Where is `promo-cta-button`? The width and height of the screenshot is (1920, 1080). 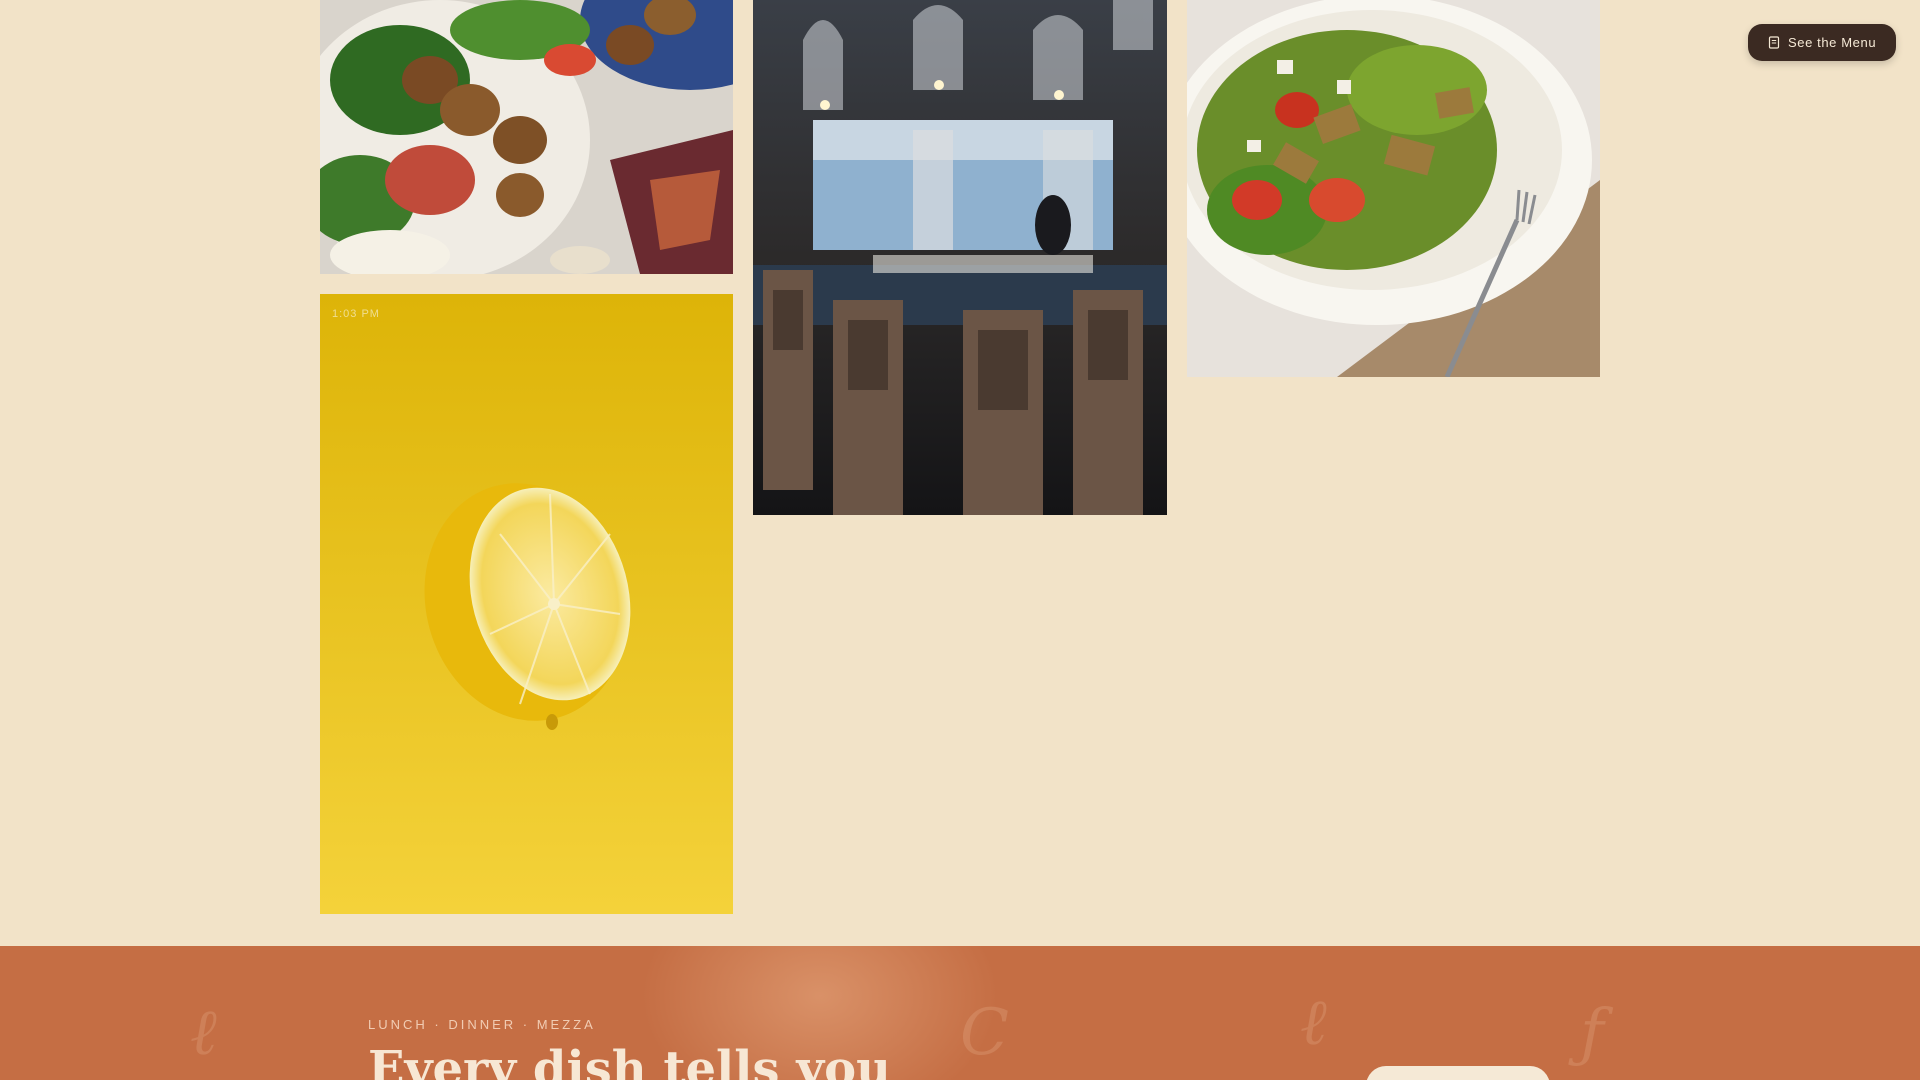 promo-cta-button is located at coordinates (1458, 1073).